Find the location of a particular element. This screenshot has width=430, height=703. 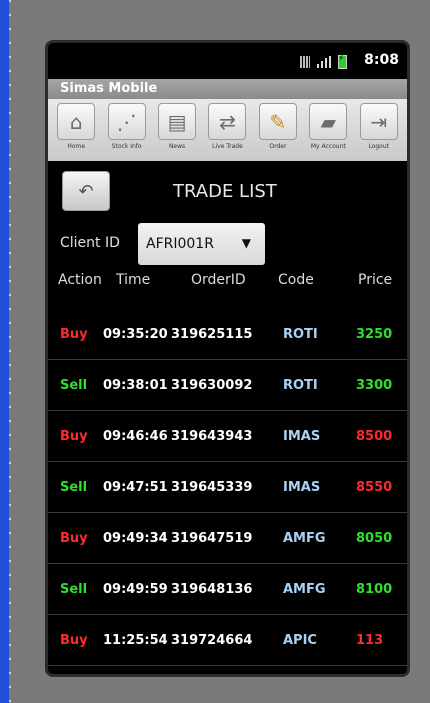

trade-time: 09:38:01 is located at coordinates (135, 385).